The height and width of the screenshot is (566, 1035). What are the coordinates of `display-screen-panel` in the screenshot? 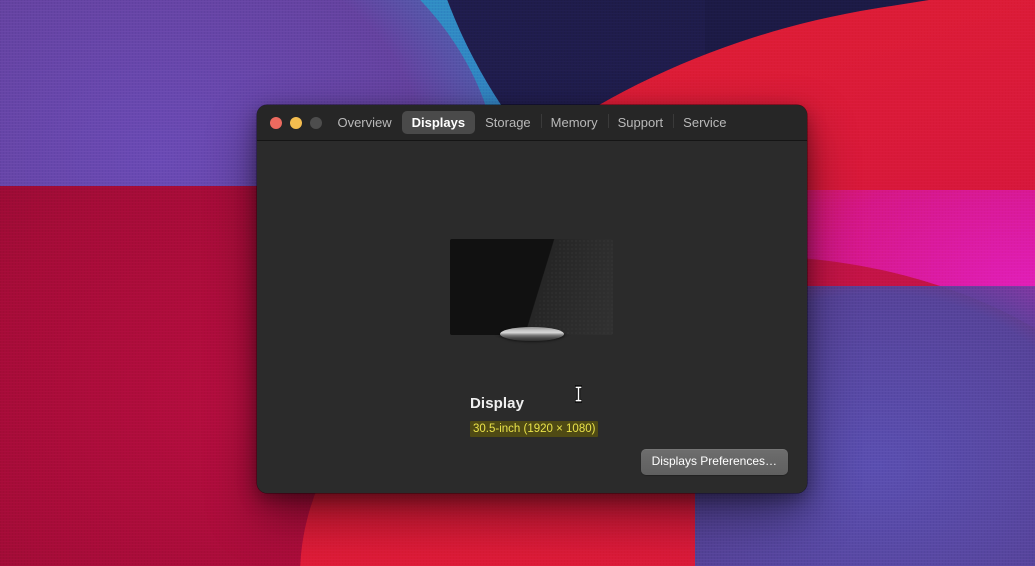 It's located at (531, 287).